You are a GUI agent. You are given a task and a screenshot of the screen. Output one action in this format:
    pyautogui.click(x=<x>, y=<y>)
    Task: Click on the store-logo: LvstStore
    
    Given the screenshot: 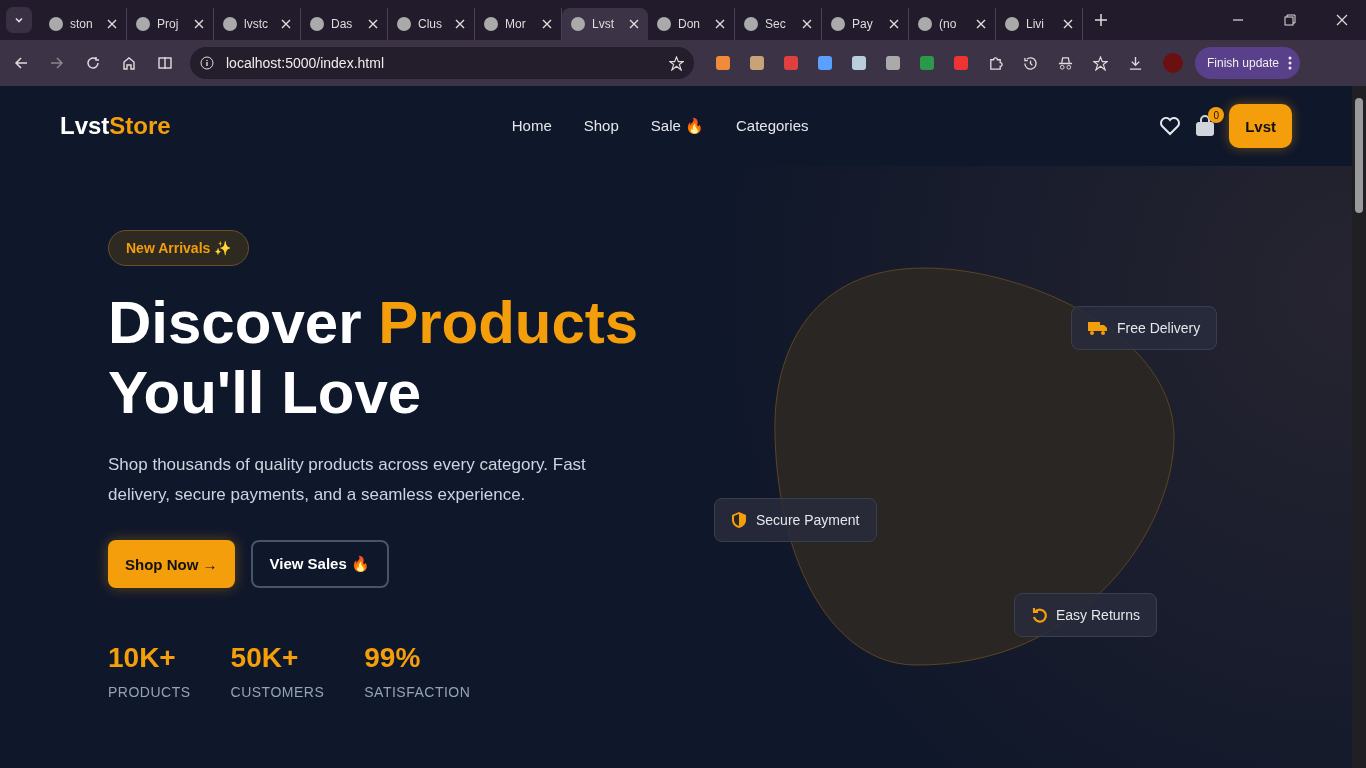 What is the action you would take?
    pyautogui.click(x=115, y=126)
    